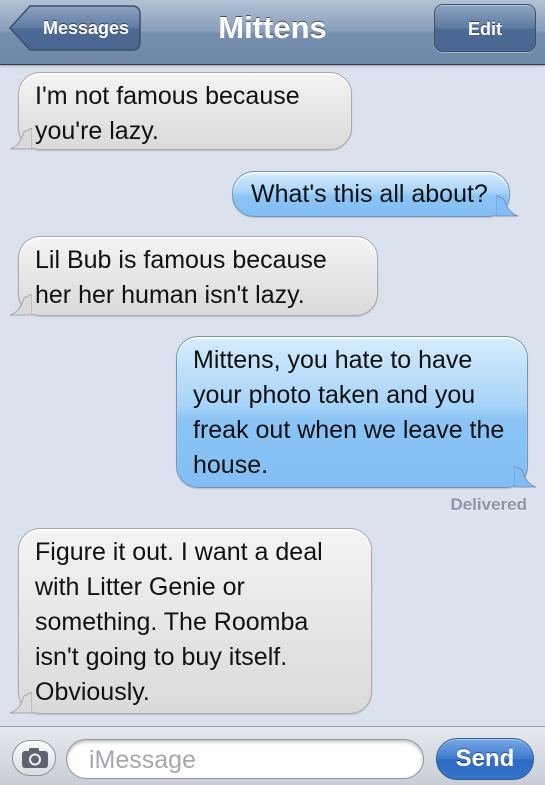 The height and width of the screenshot is (785, 545). Describe the element at coordinates (254, 760) in the screenshot. I see `imessage-input` at that location.